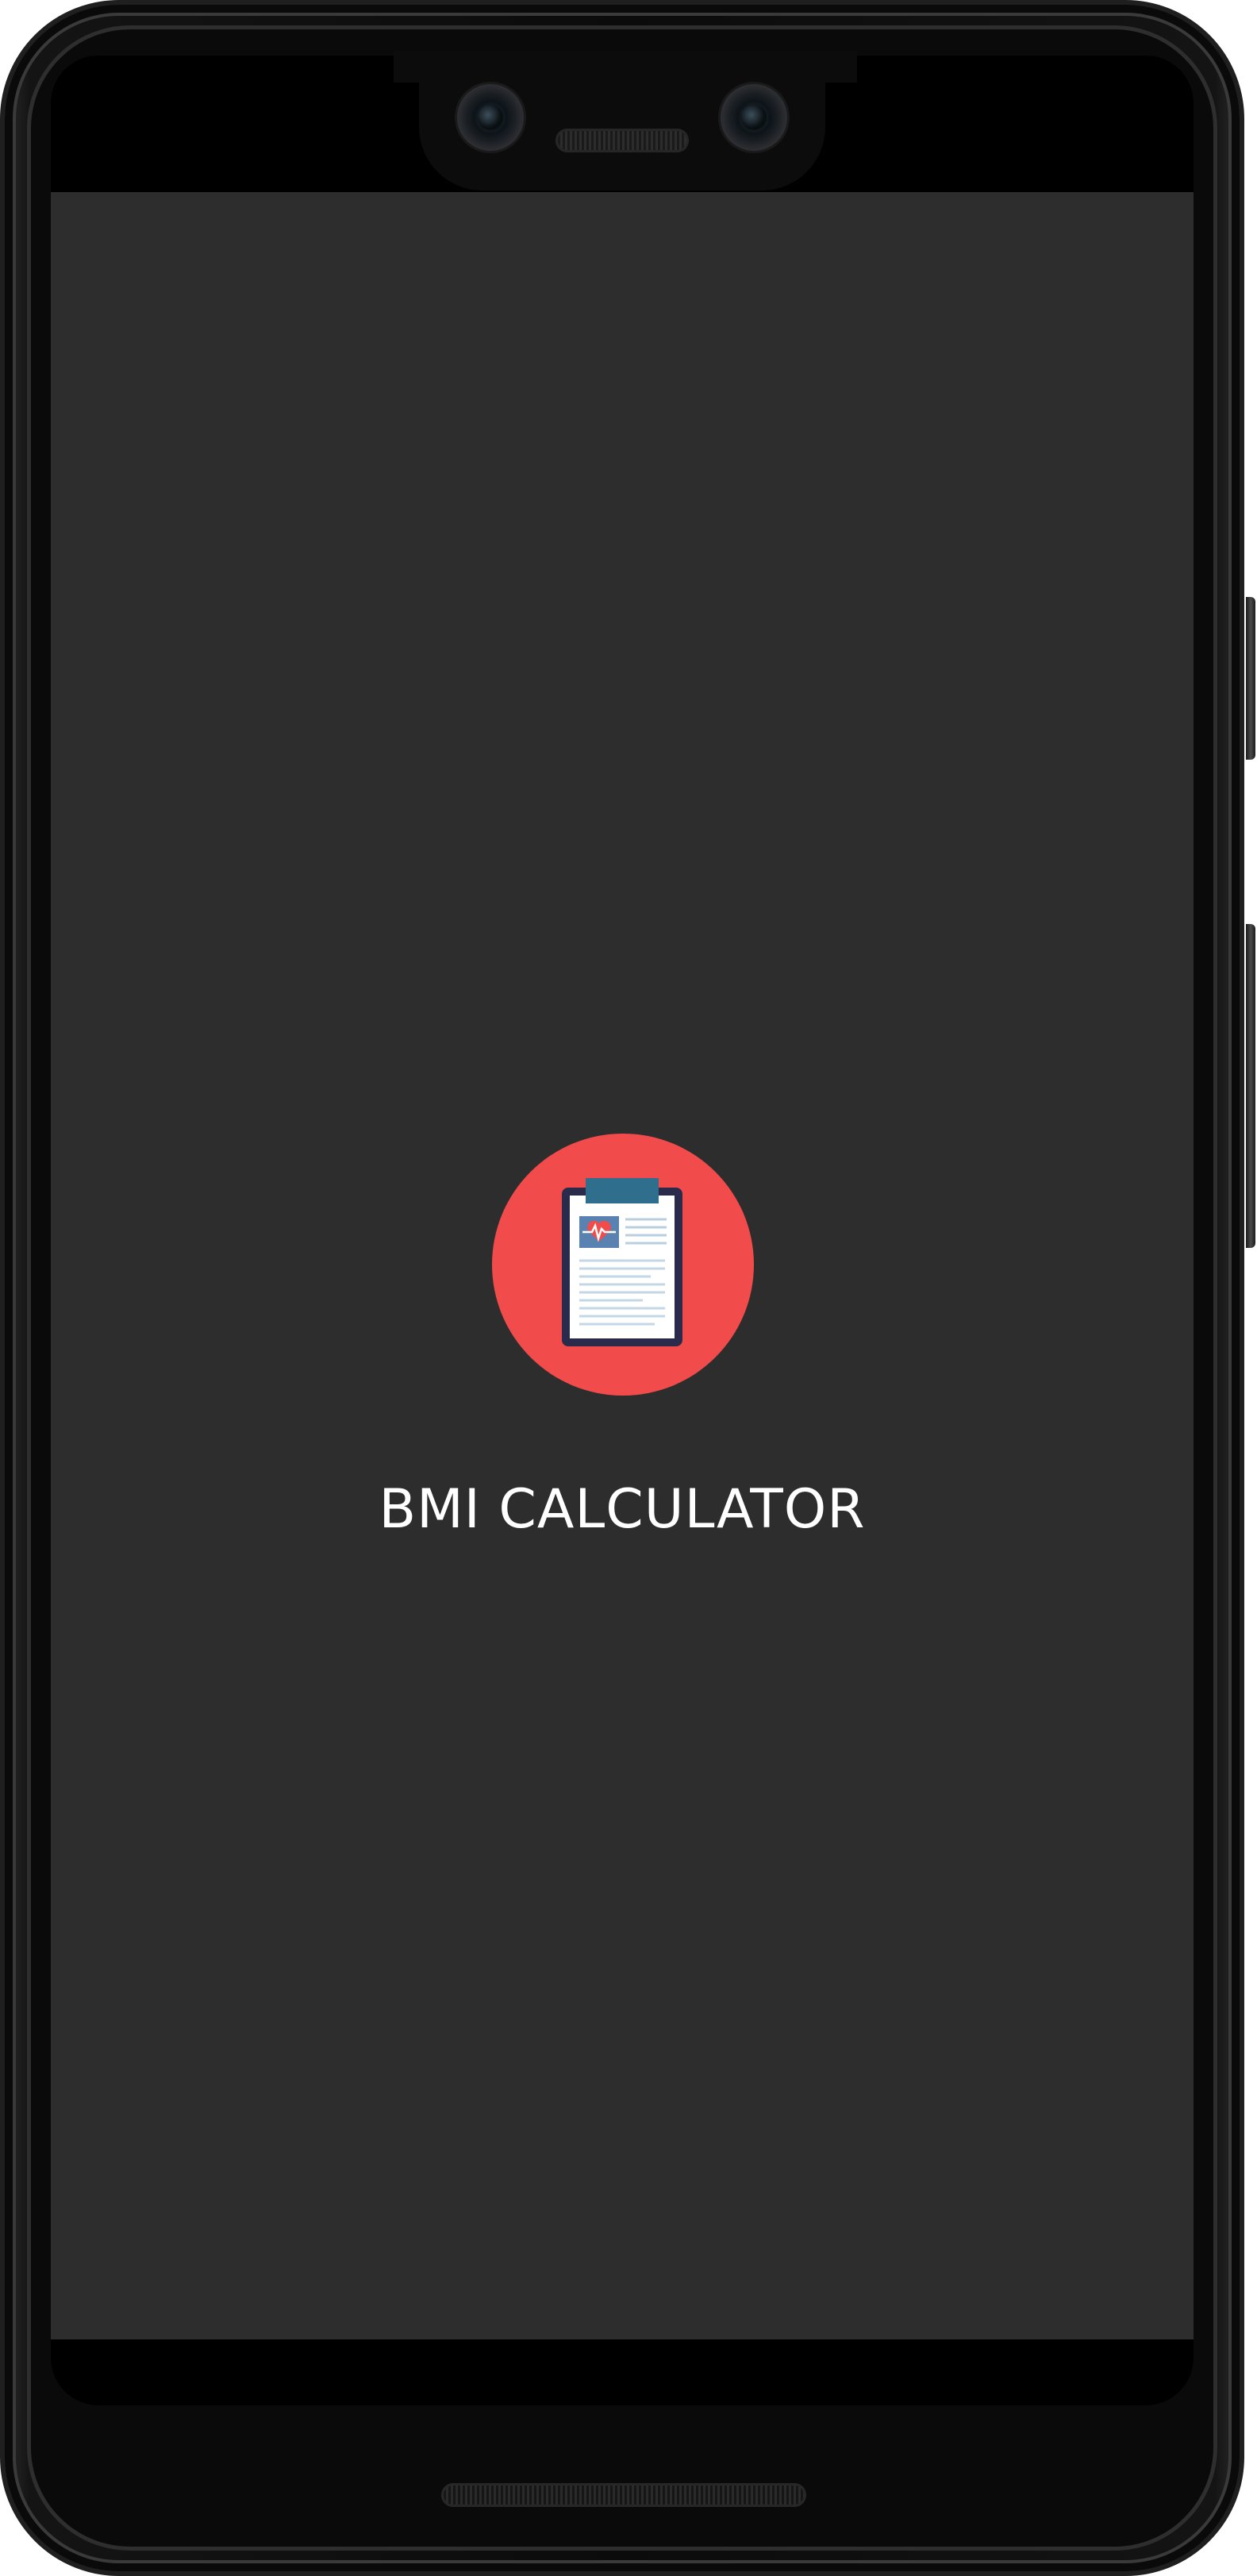 This screenshot has height=2576, width=1257. What do you see at coordinates (622, 1509) in the screenshot?
I see `app-title: BMI CALCULATOR` at bounding box center [622, 1509].